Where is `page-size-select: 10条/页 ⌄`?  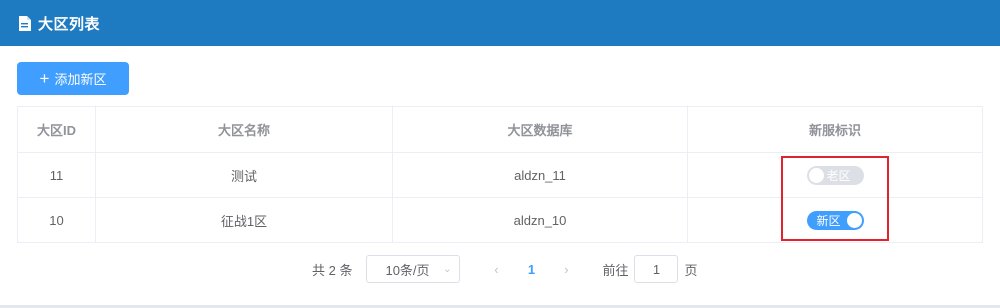
page-size-select: 10条/页 ⌄ is located at coordinates (413, 269).